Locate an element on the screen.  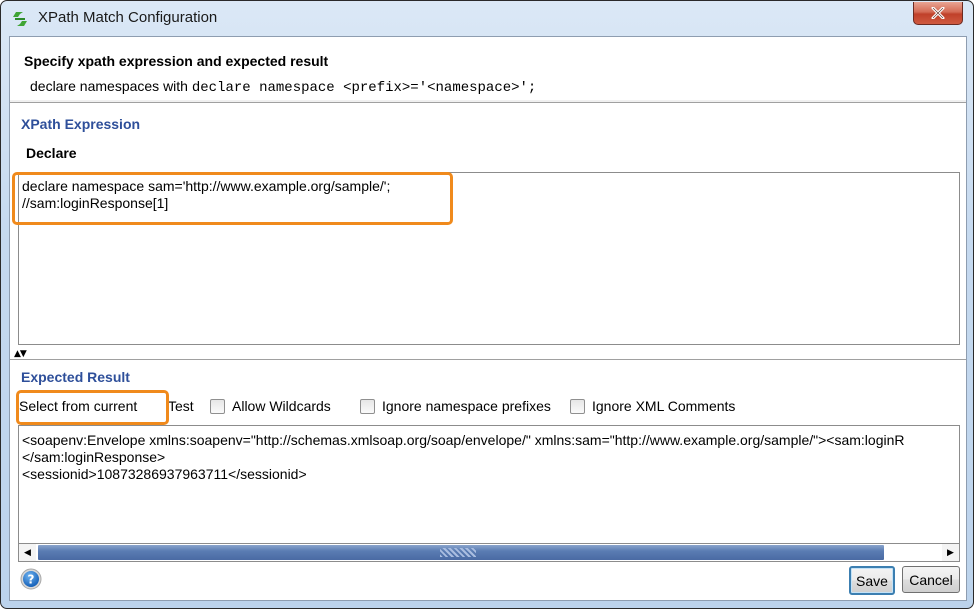
ignore-xml-comments-checkbox: Ignore XML Comments is located at coordinates (652, 406).